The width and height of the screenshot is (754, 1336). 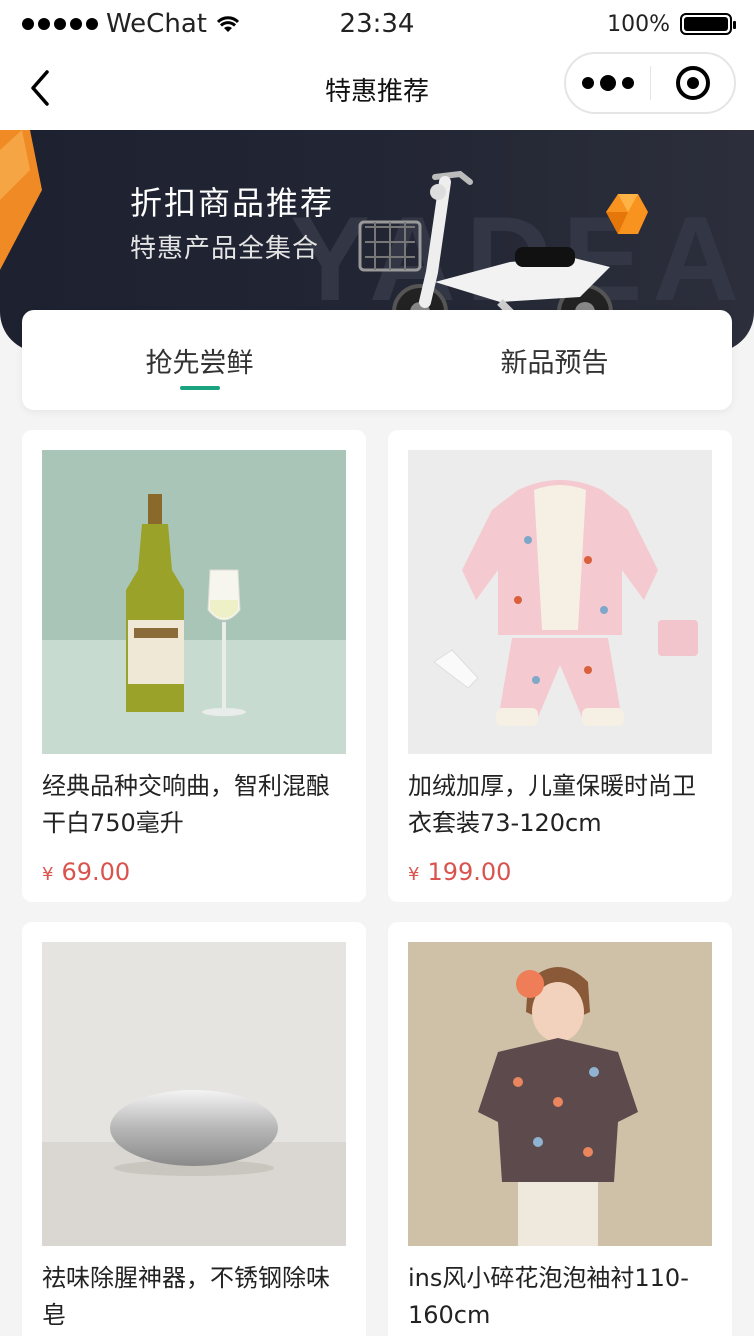 What do you see at coordinates (627, 214) in the screenshot?
I see `orange-gem-icon` at bounding box center [627, 214].